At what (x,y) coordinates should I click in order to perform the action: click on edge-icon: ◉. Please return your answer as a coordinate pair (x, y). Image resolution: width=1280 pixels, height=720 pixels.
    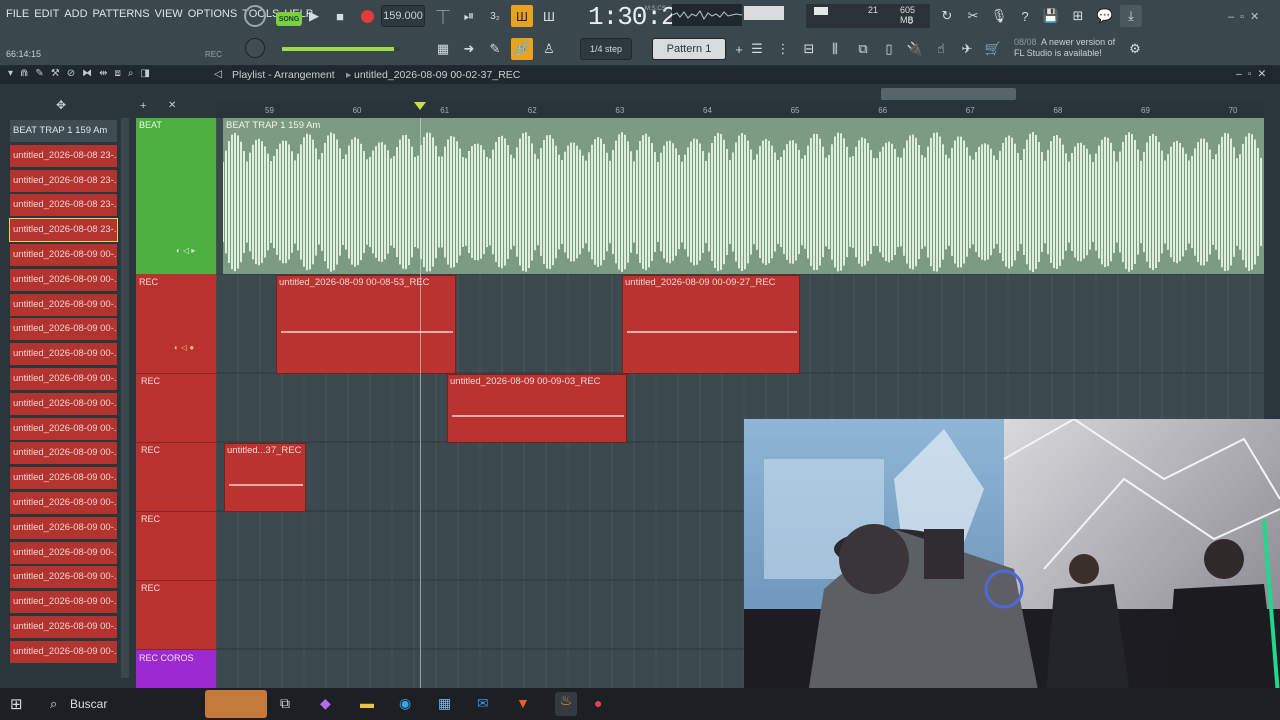
    Looking at the image, I should click on (405, 703).